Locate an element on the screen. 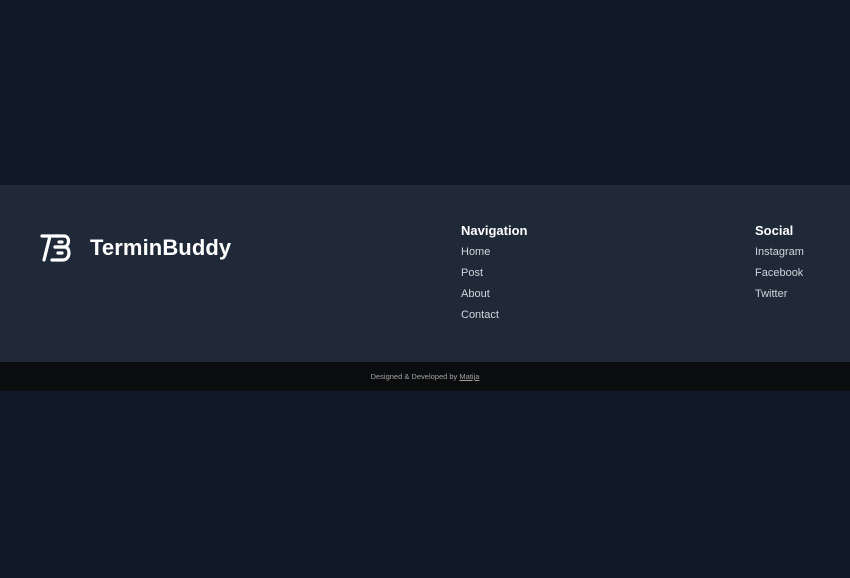 The width and height of the screenshot is (850, 578). nav-link-home: Home is located at coordinates (475, 252).